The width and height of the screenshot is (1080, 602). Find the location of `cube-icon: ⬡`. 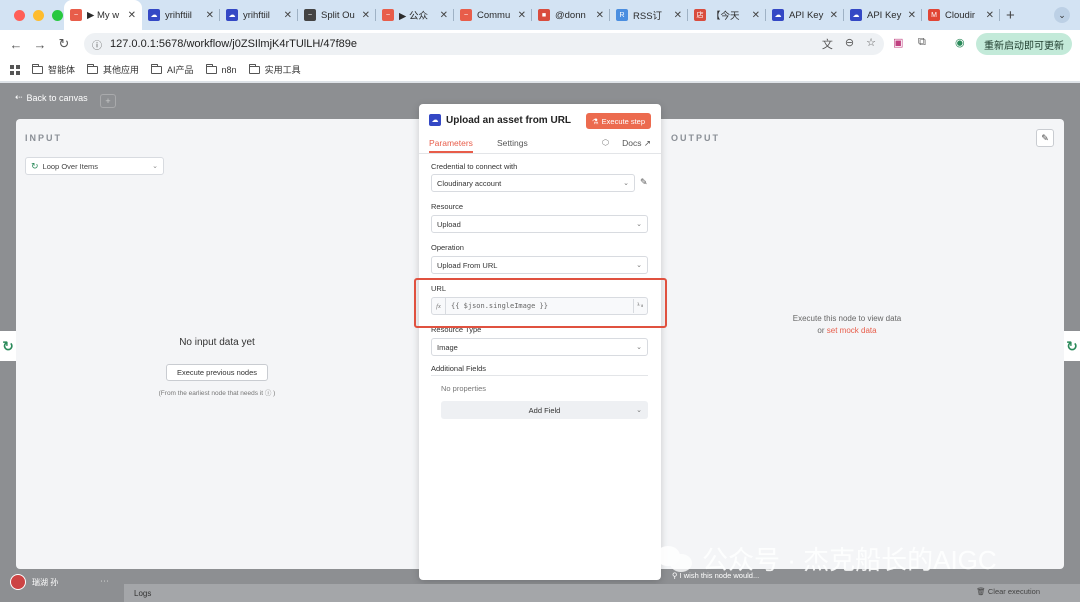

cube-icon: ⬡ is located at coordinates (605, 142).